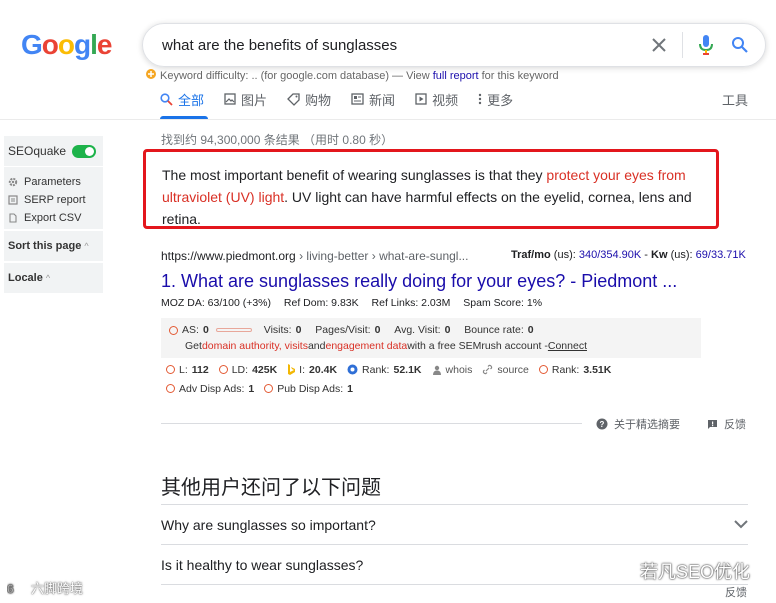  What do you see at coordinates (500, 100) in the screenshot?
I see `tab-label: 更多` at bounding box center [500, 100].